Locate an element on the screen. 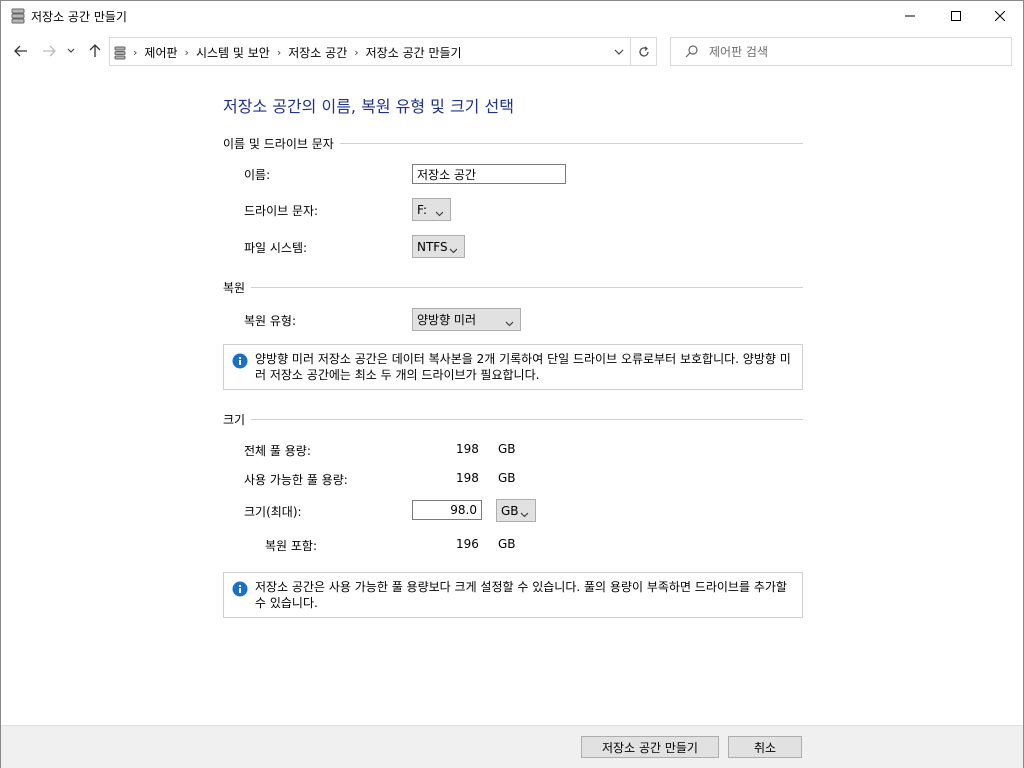 This screenshot has height=768, width=1024. refresh-button is located at coordinates (643, 51).